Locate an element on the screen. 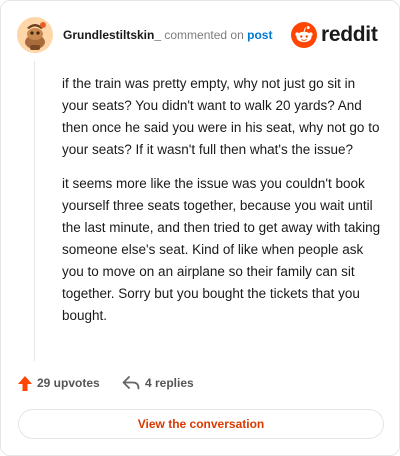  replies-button: 4 replies is located at coordinates (158, 383).